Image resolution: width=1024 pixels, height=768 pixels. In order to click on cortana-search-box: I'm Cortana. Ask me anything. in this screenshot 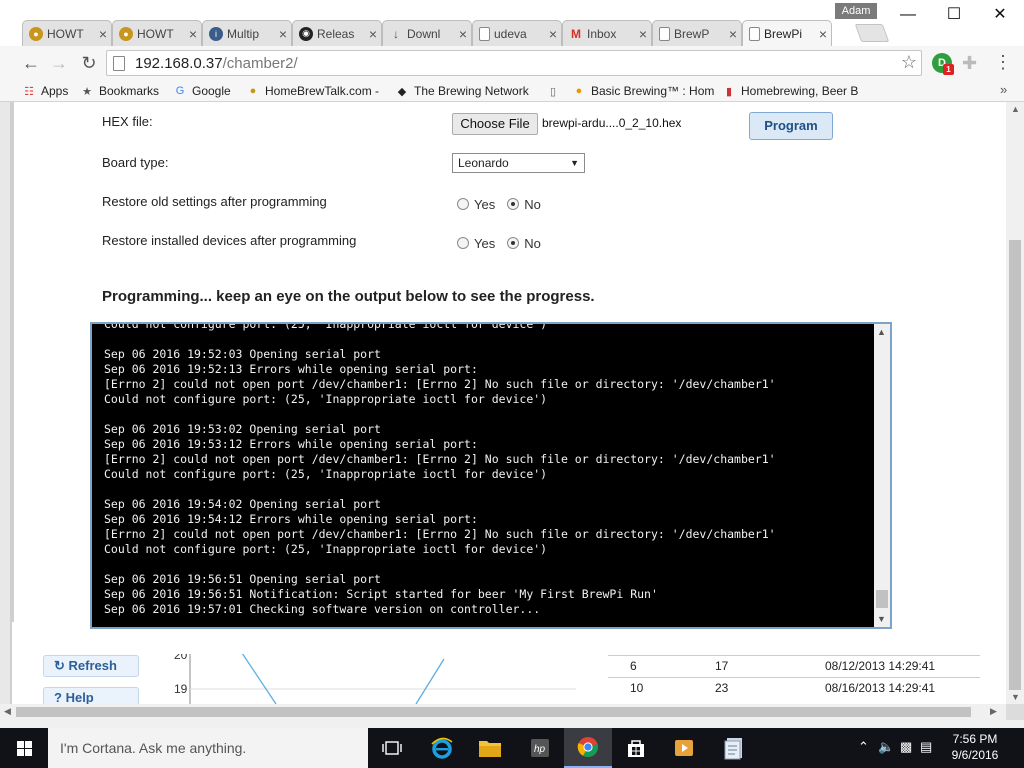, I will do `click(208, 748)`.